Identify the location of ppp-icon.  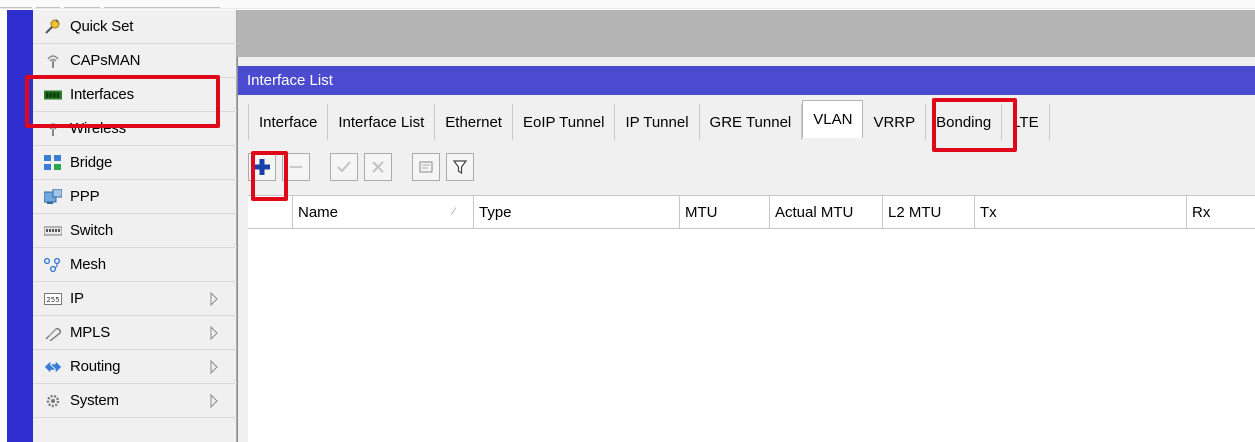
(53, 196).